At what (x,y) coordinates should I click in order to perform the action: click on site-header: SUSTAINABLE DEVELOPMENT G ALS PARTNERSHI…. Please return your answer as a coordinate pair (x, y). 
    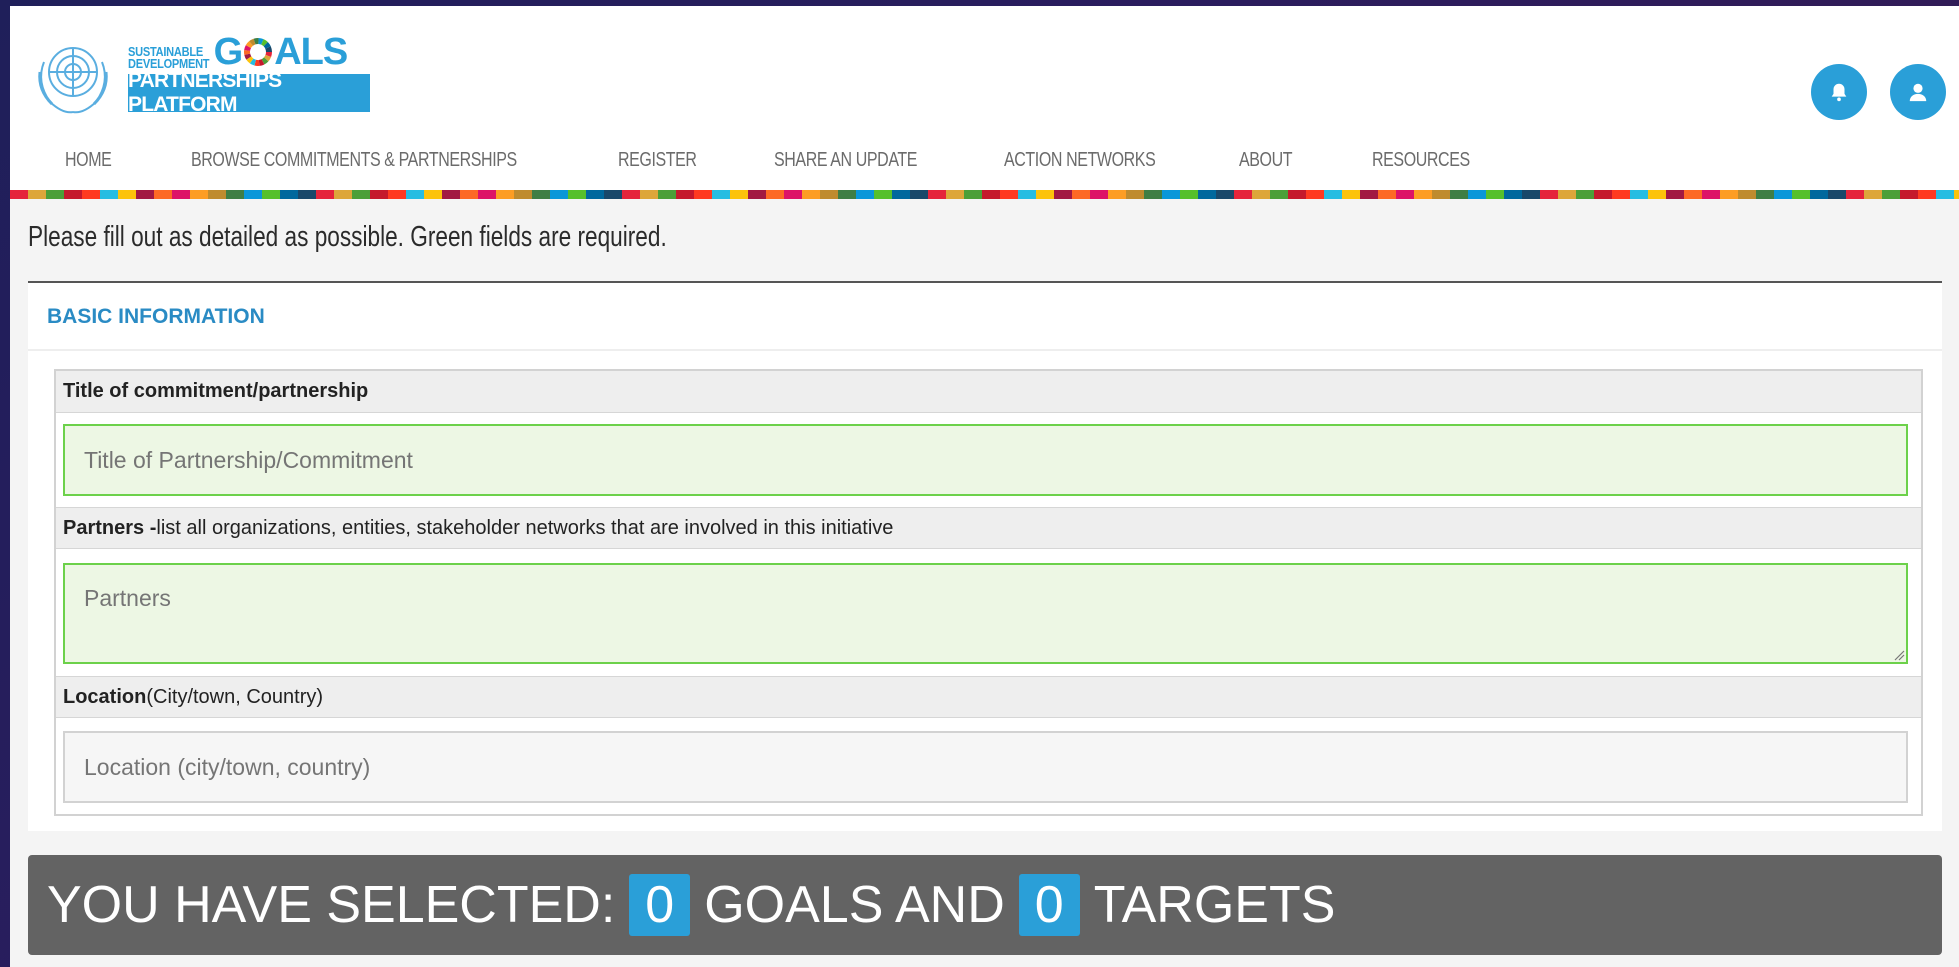
    Looking at the image, I should click on (984, 66).